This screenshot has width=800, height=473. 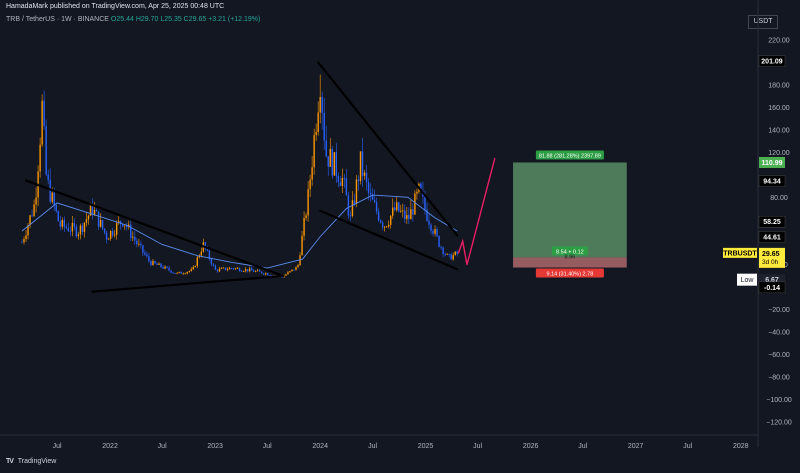 What do you see at coordinates (570, 210) in the screenshot?
I see `profit-zone` at bounding box center [570, 210].